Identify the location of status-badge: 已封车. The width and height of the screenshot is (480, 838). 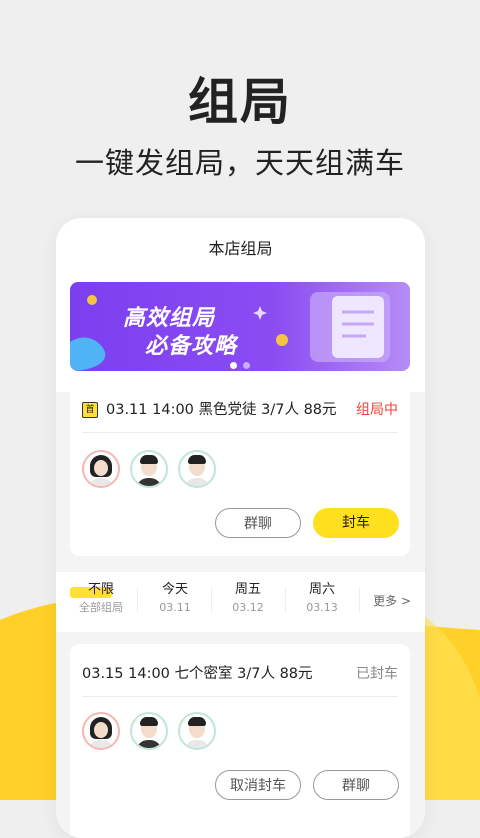
(377, 674).